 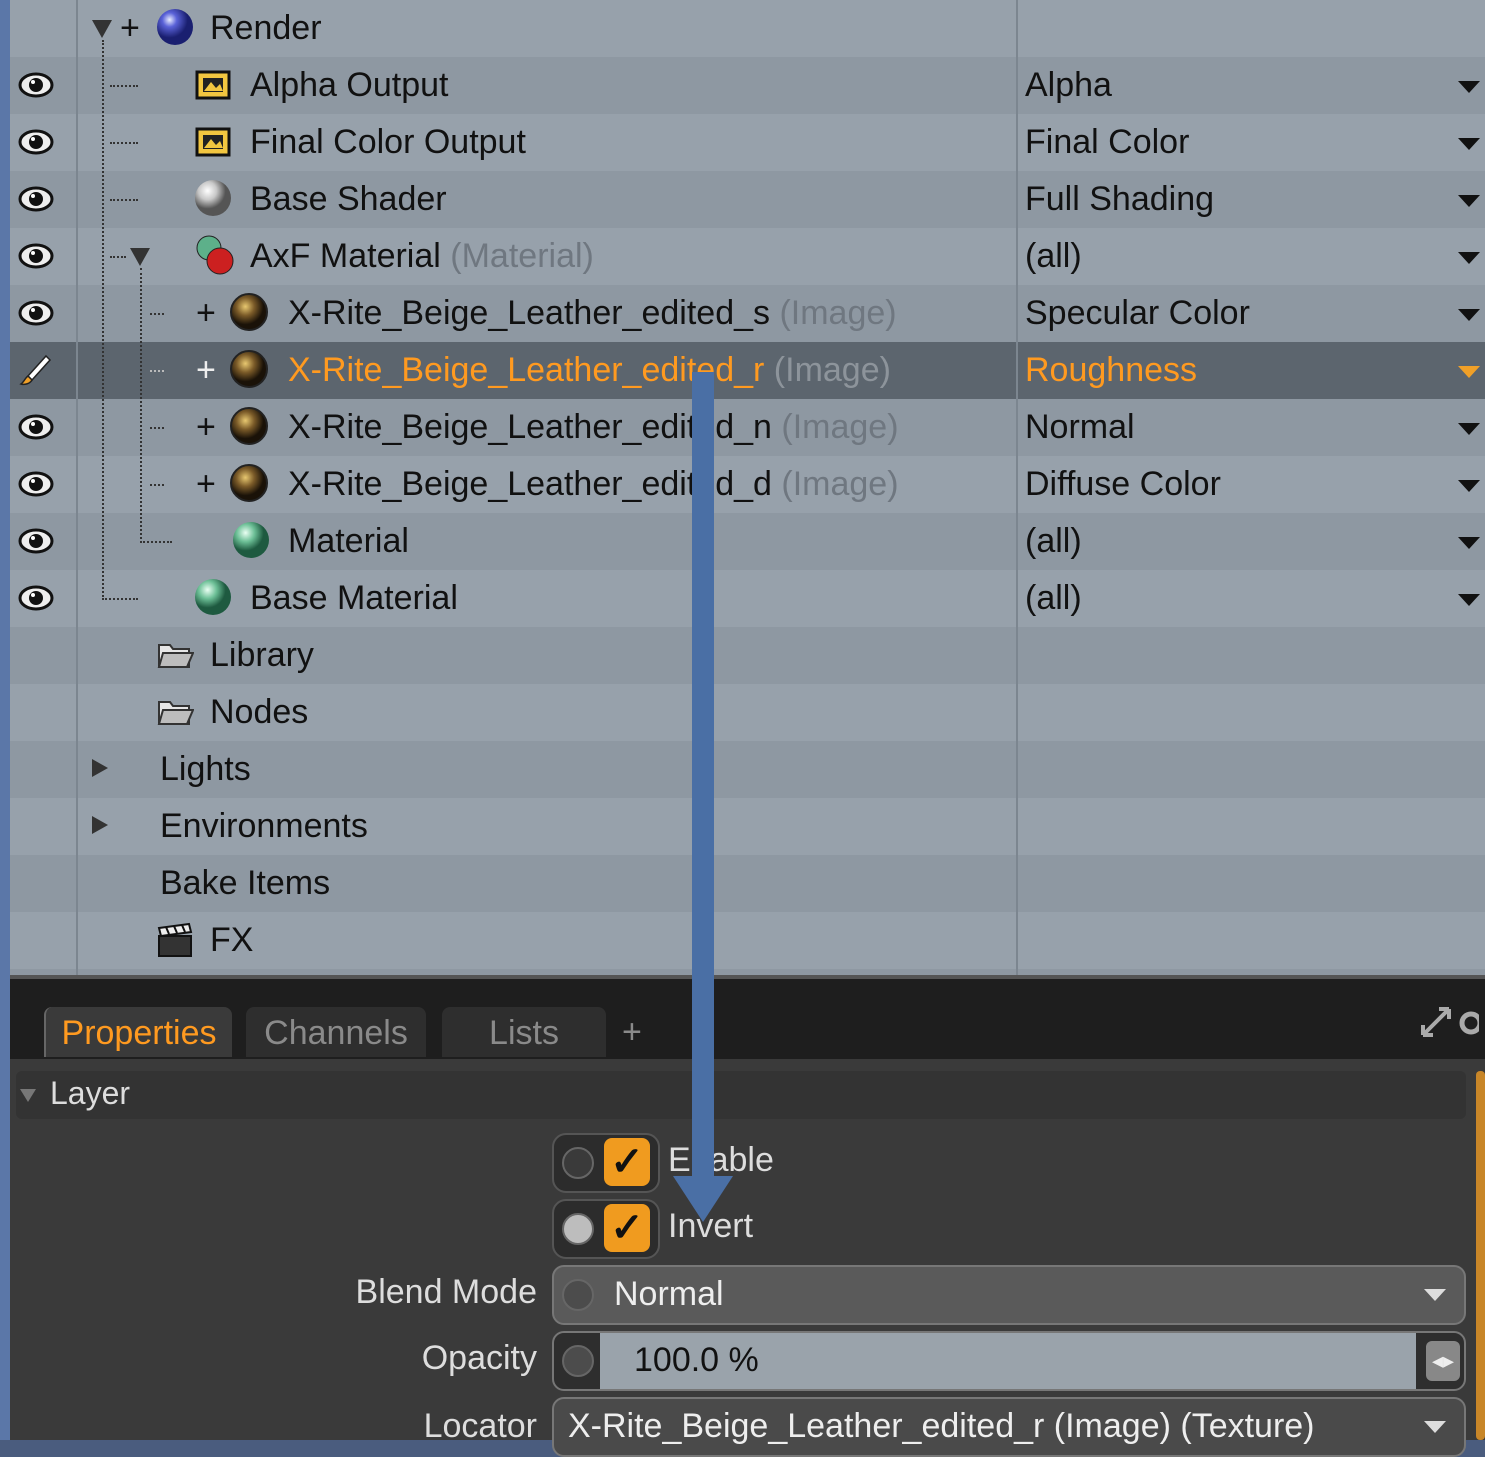 I want to click on tree-row-final-color-output: Final Color Output Final Color, so click(x=747, y=142).